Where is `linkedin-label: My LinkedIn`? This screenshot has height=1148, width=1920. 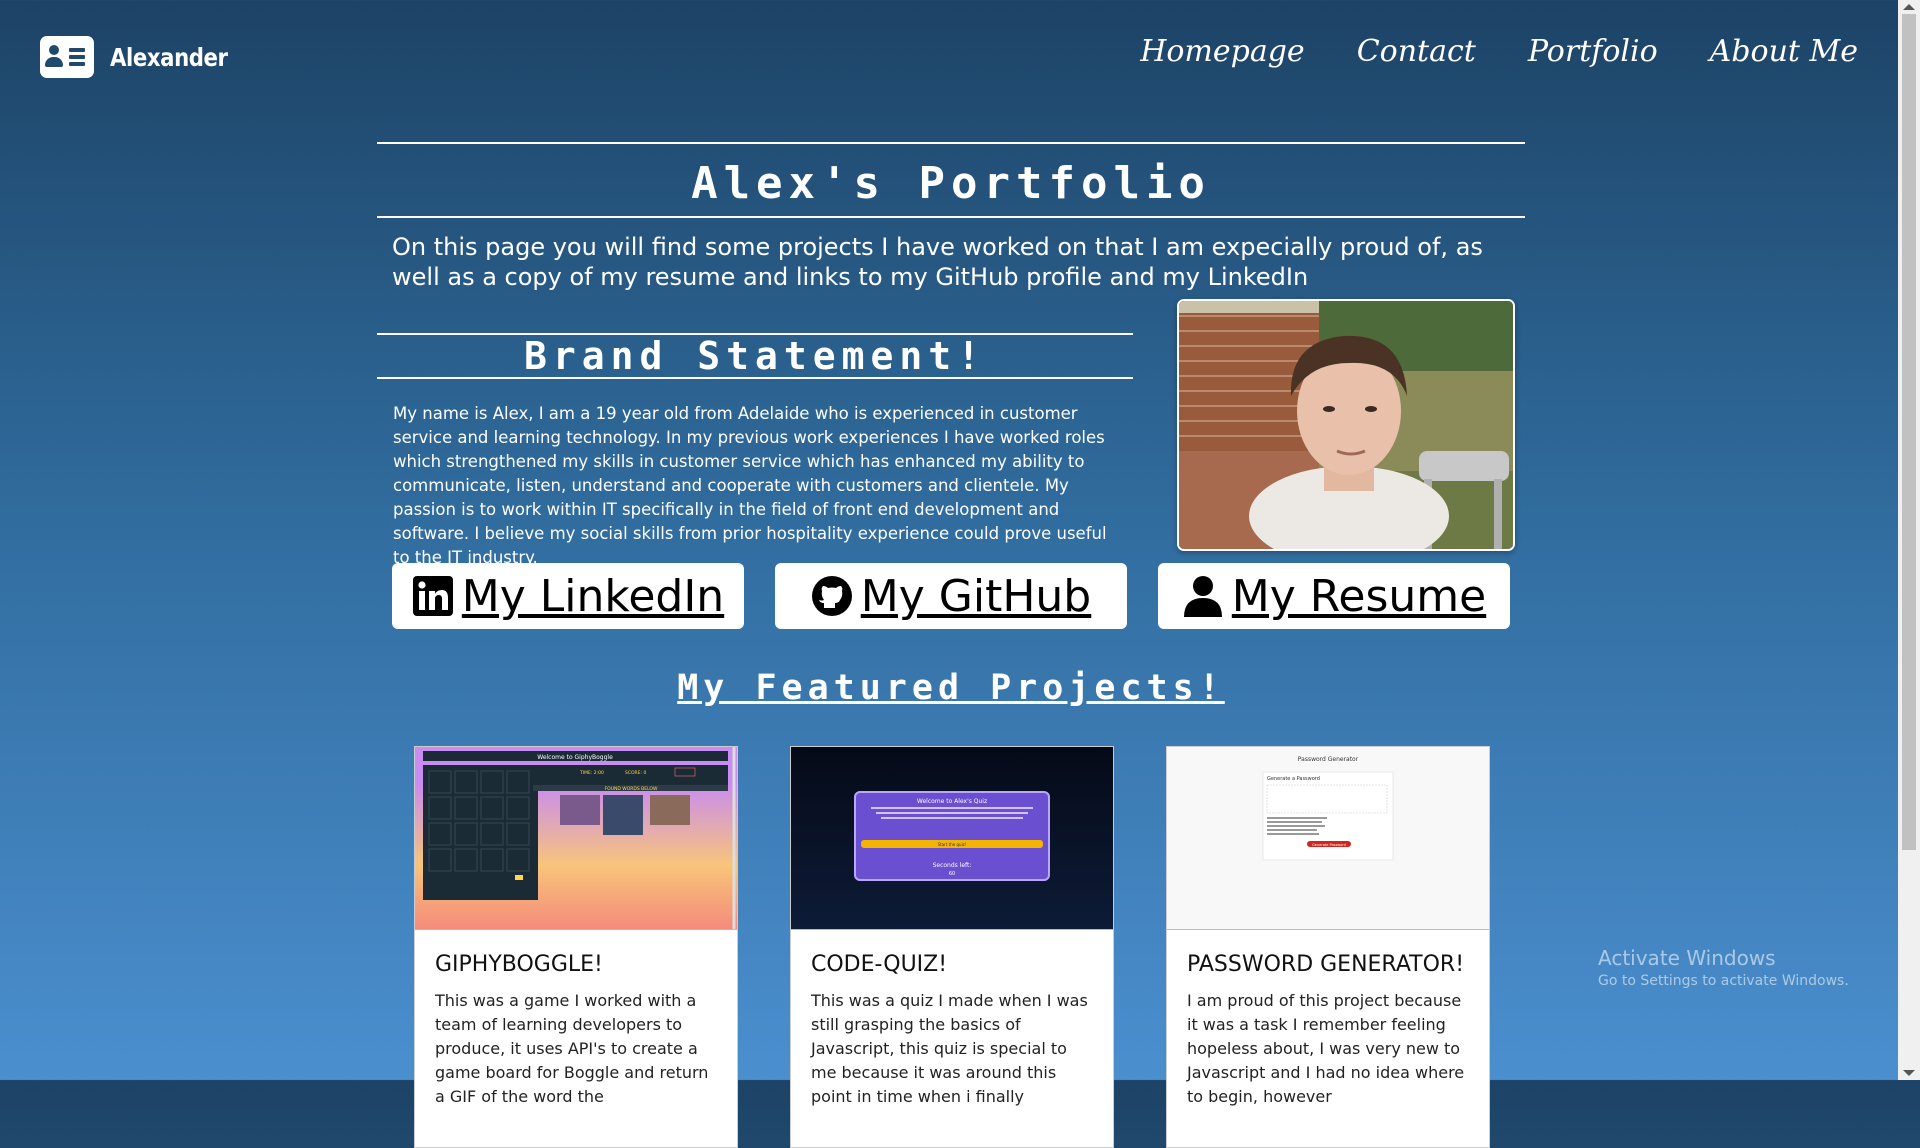
linkedin-label: My LinkedIn is located at coordinates (593, 596).